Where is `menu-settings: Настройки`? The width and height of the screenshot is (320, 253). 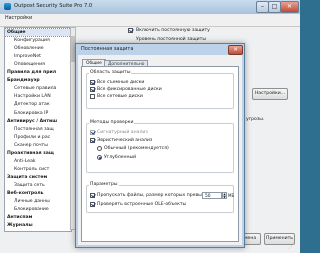
menu-settings: Настройки is located at coordinates (18, 18).